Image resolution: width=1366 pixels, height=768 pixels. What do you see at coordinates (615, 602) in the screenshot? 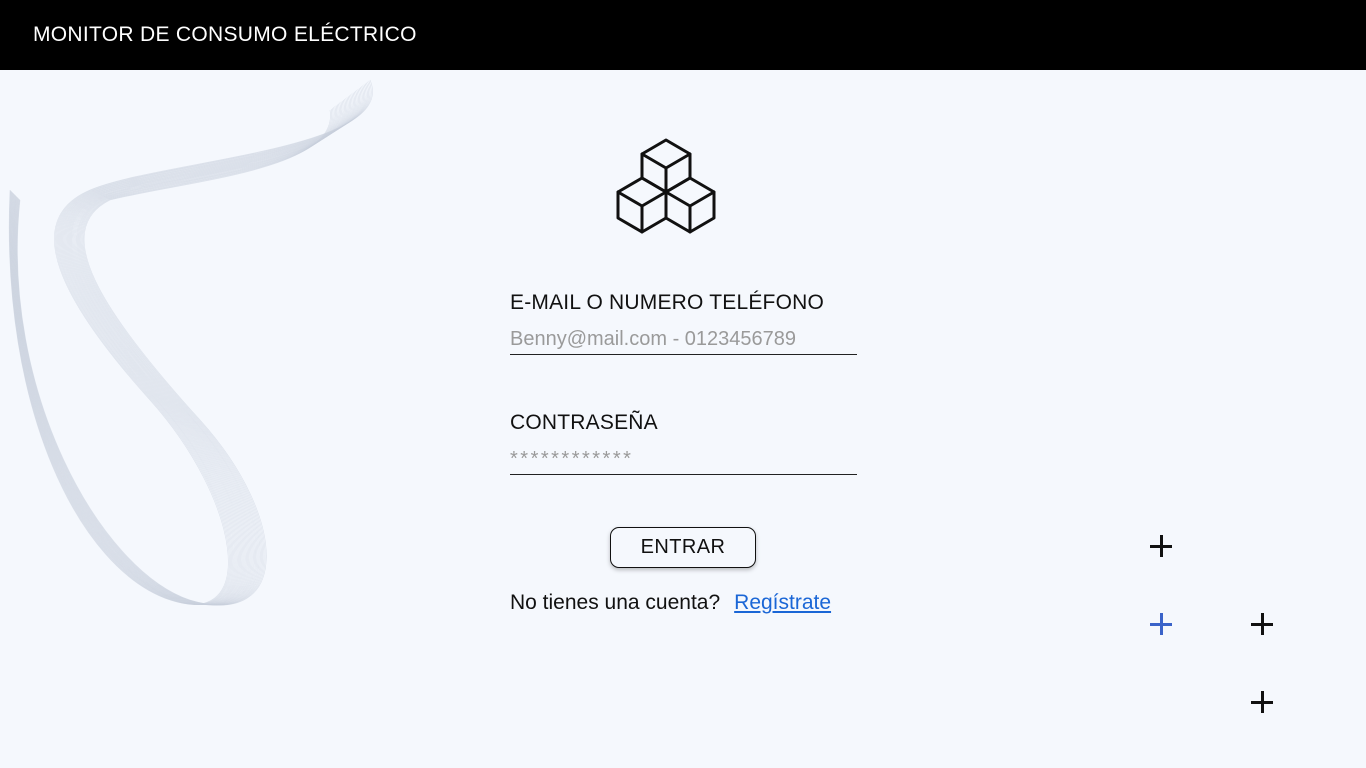
I see `signup-prompt: No tienes una cuenta?` at bounding box center [615, 602].